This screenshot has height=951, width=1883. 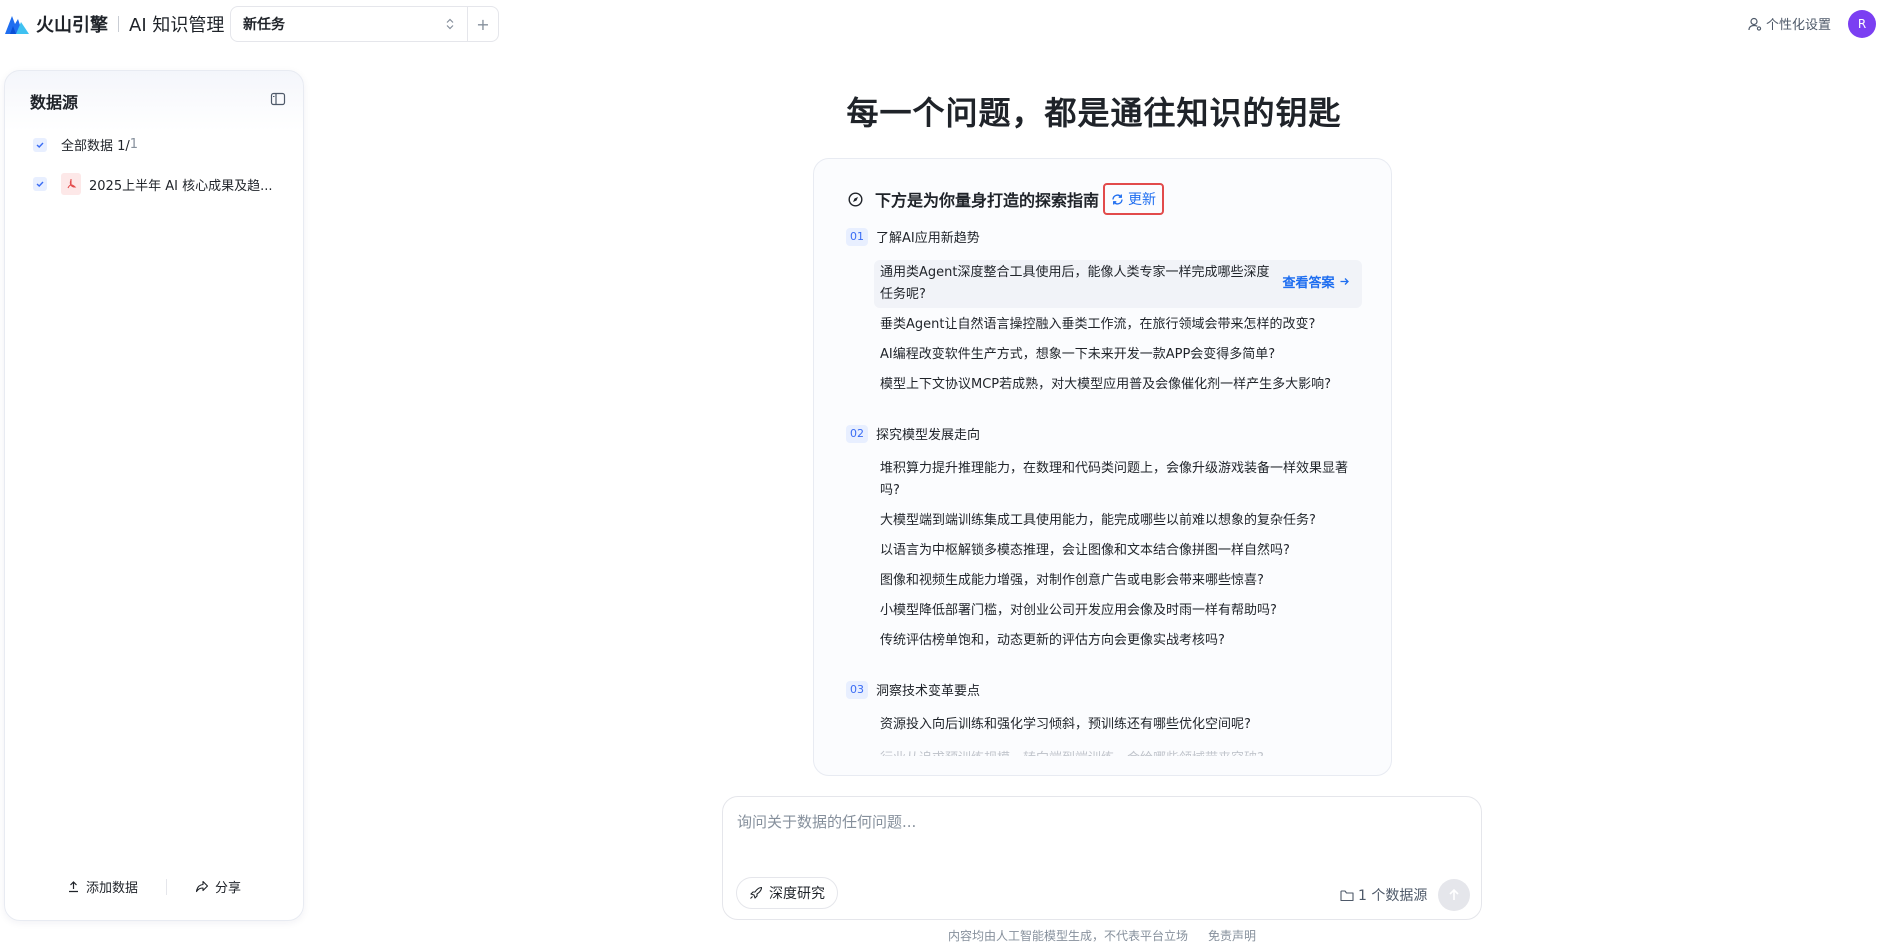 I want to click on guide-section-3: 03 洞察技术变革要点, so click(x=913, y=689).